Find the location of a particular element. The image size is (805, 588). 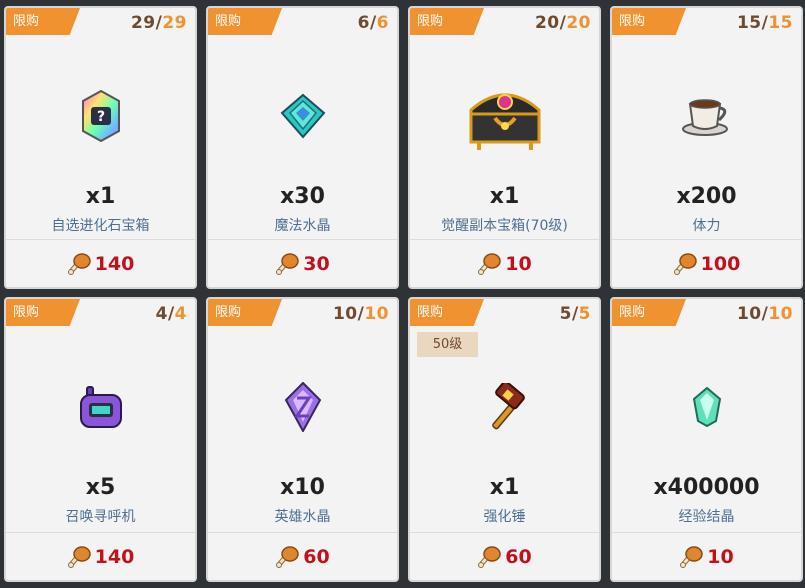

shop-item-card: 限购 6/6 x30 魔法水晶 30 is located at coordinates (302, 147).